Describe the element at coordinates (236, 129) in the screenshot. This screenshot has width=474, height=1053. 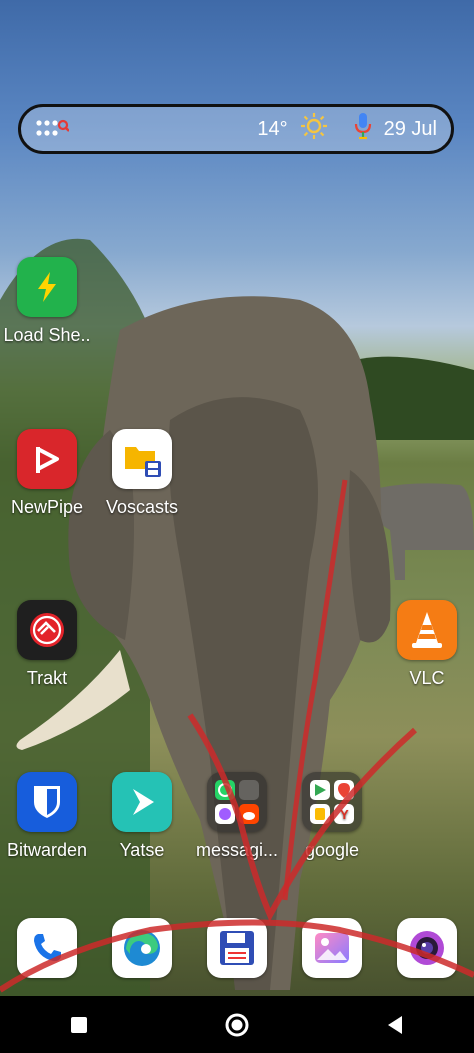
I see `search-widget: 14° 29 Jul` at that location.